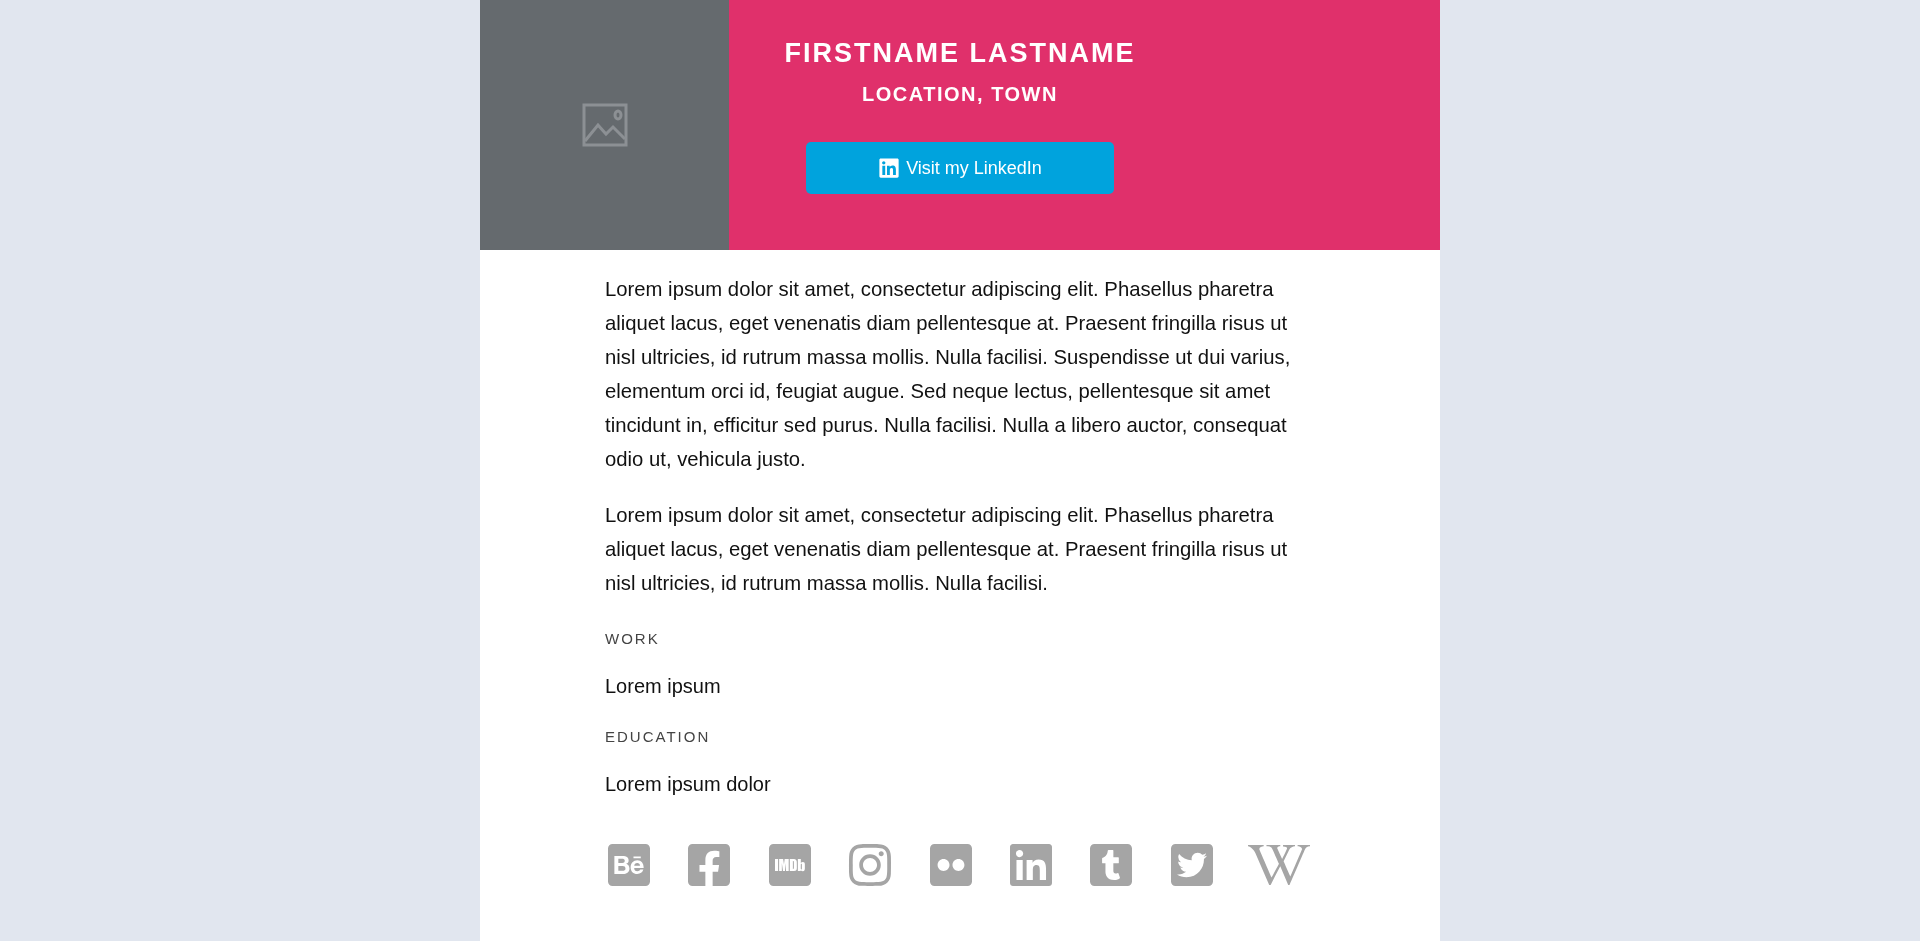 Image resolution: width=1920 pixels, height=941 pixels. What do you see at coordinates (960, 94) in the screenshot?
I see `profile-location: LOCATION, TOWN` at bounding box center [960, 94].